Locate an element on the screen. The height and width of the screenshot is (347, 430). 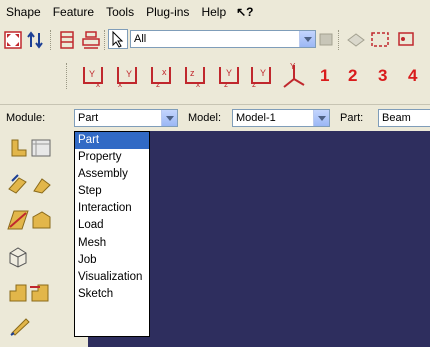
menu-plugins: Plug-ins is located at coordinates (167, 12).